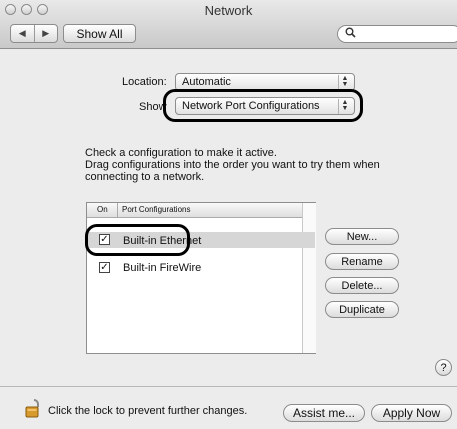 The image size is (457, 429). I want to click on highlight-outline-ethernet, so click(137, 240).